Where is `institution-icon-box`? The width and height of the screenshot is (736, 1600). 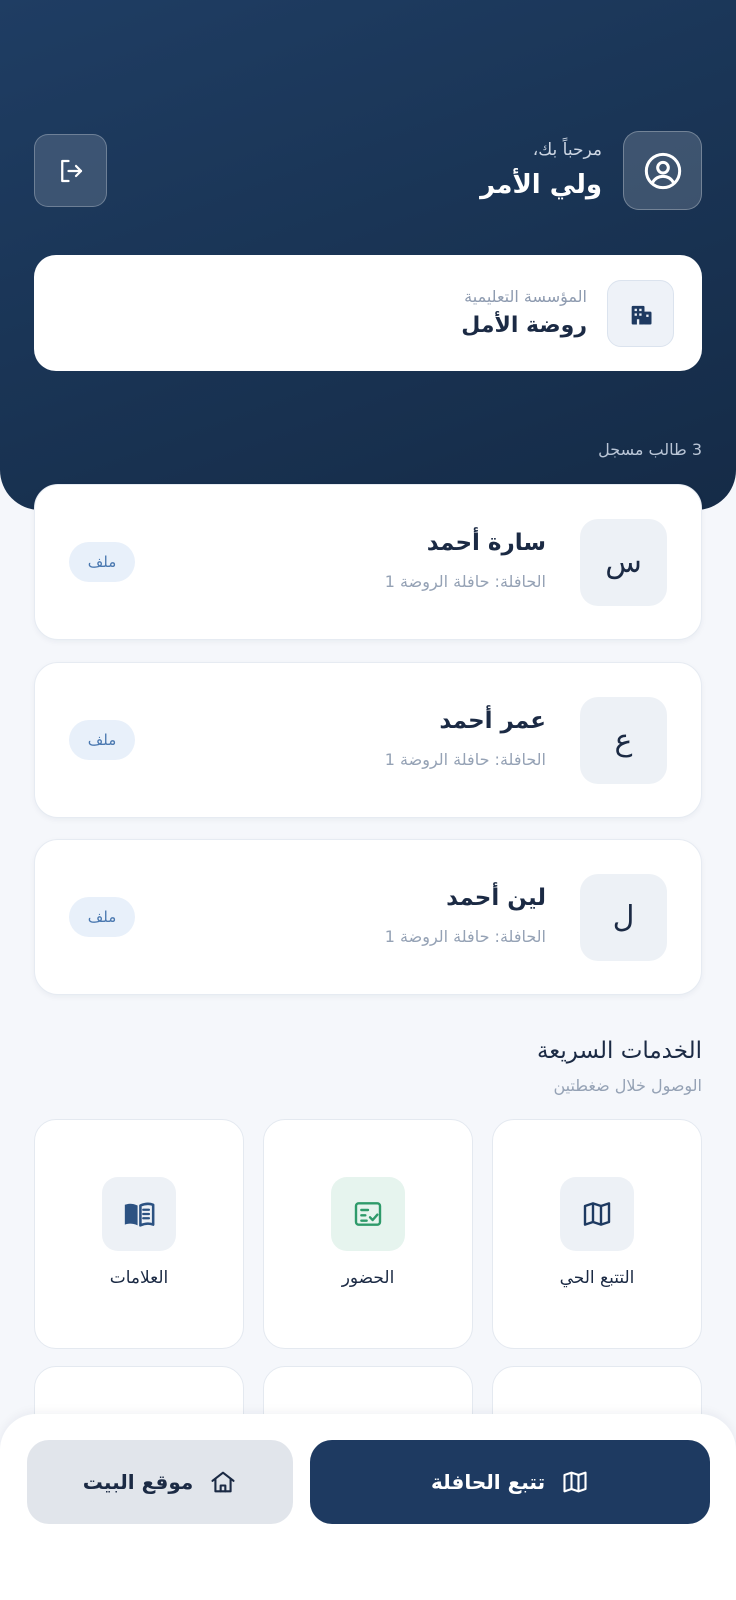 institution-icon-box is located at coordinates (640, 313).